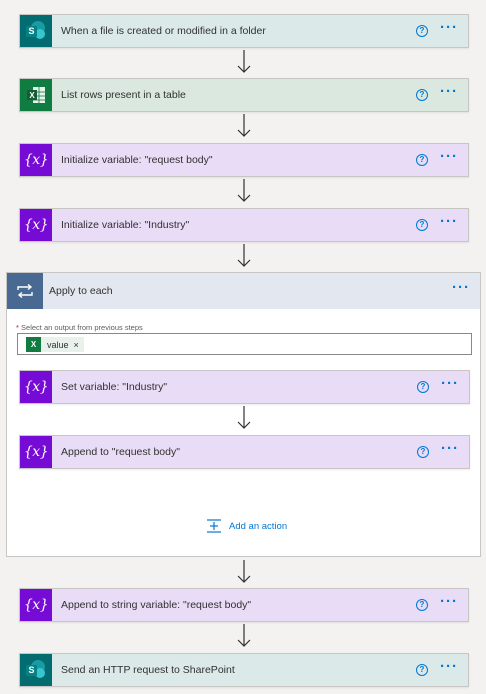 Image resolution: width=486 pixels, height=694 pixels. Describe the element at coordinates (137, 160) in the screenshot. I see `step-title: Initialize variable: "request body"` at that location.